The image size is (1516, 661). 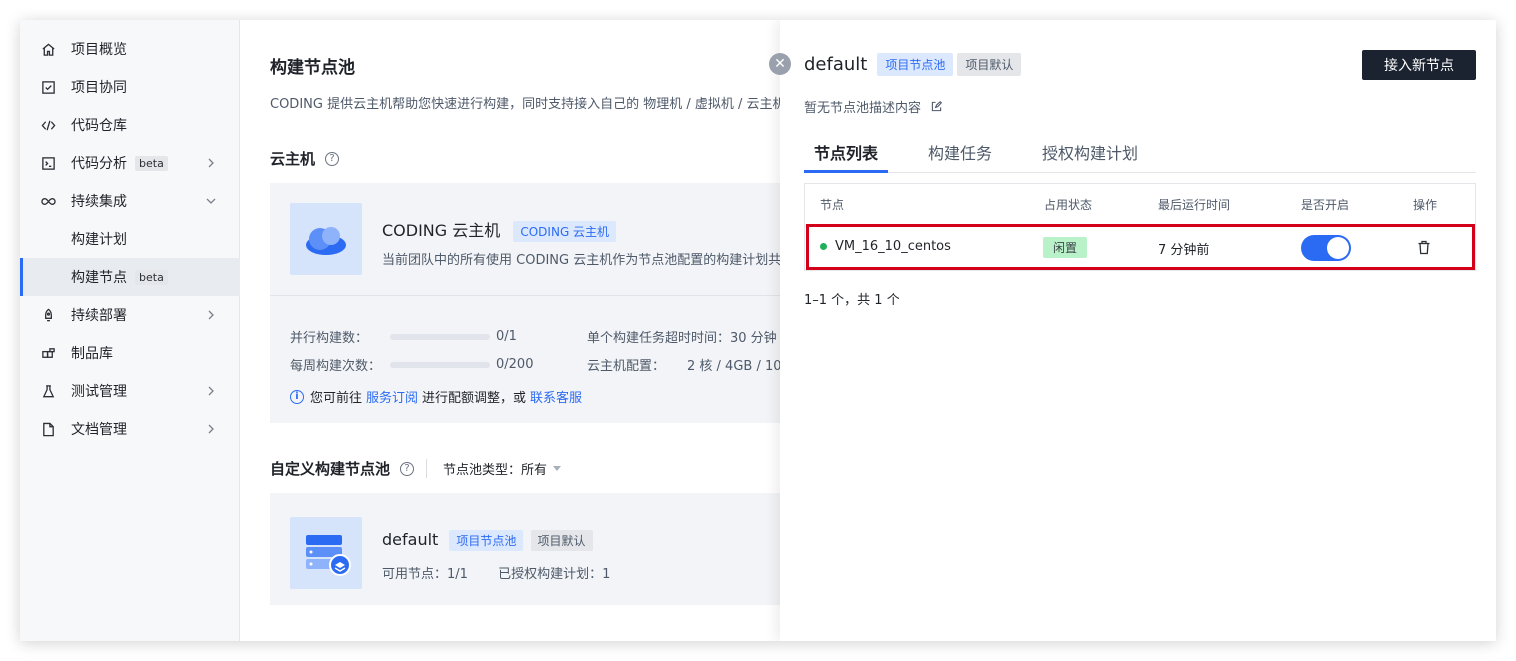 What do you see at coordinates (48, 201) in the screenshot?
I see `infinity-icon` at bounding box center [48, 201].